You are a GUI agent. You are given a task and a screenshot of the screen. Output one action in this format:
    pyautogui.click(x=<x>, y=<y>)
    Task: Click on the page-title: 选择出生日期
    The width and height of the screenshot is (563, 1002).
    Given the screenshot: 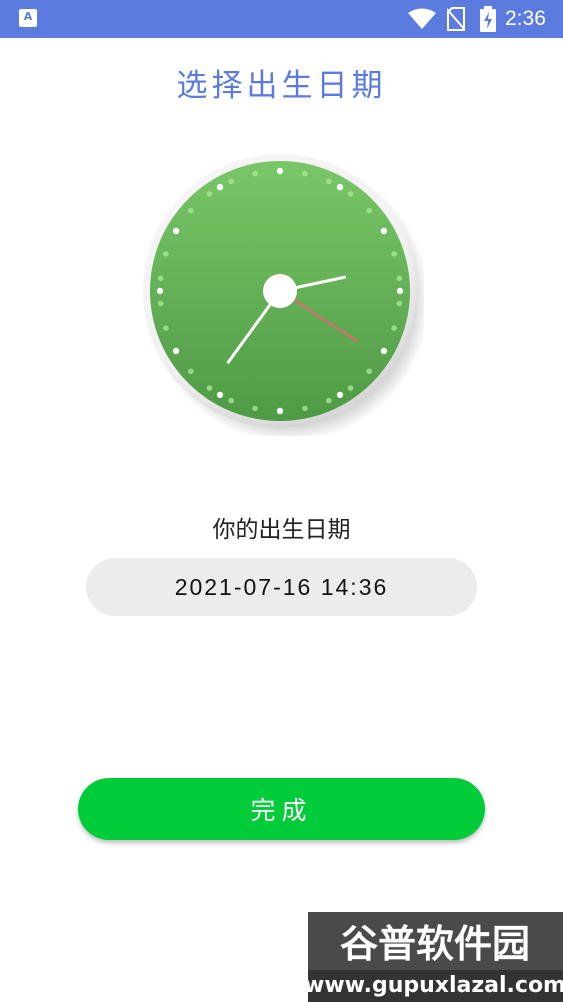 What is the action you would take?
    pyautogui.click(x=281, y=86)
    